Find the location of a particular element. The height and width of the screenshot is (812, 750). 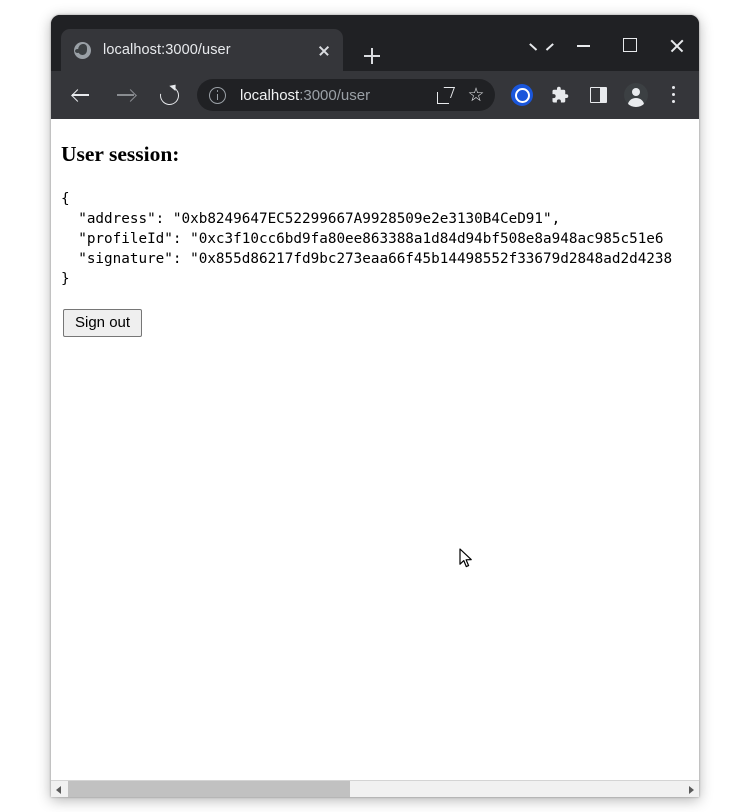

new-tab-button is located at coordinates (372, 56).